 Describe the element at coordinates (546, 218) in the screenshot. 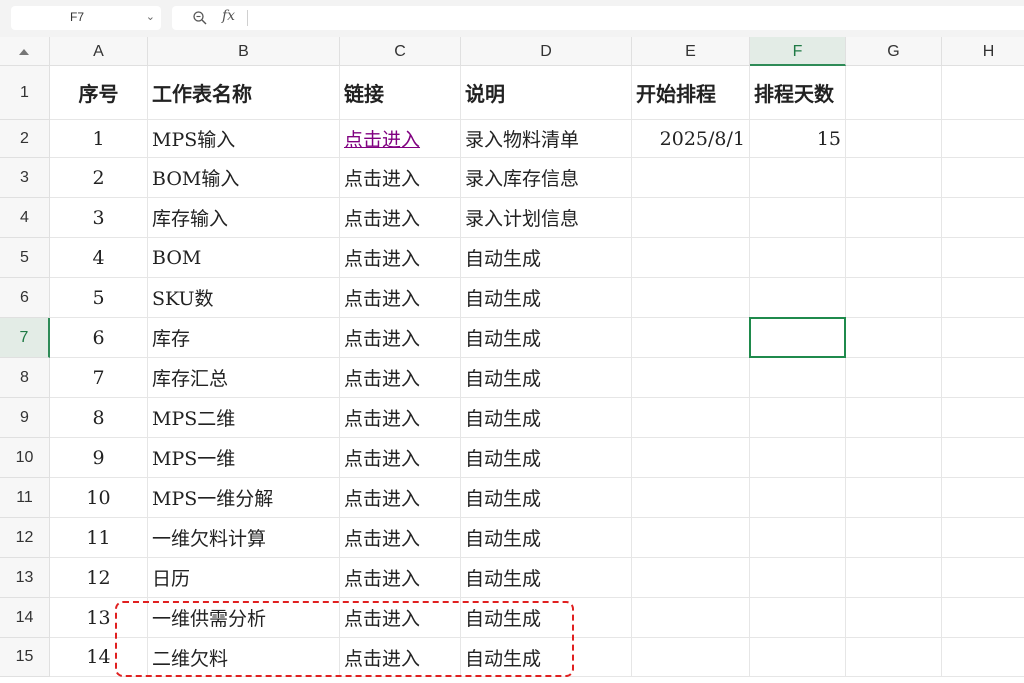

I see `cell-d4: 录入计划信息` at that location.